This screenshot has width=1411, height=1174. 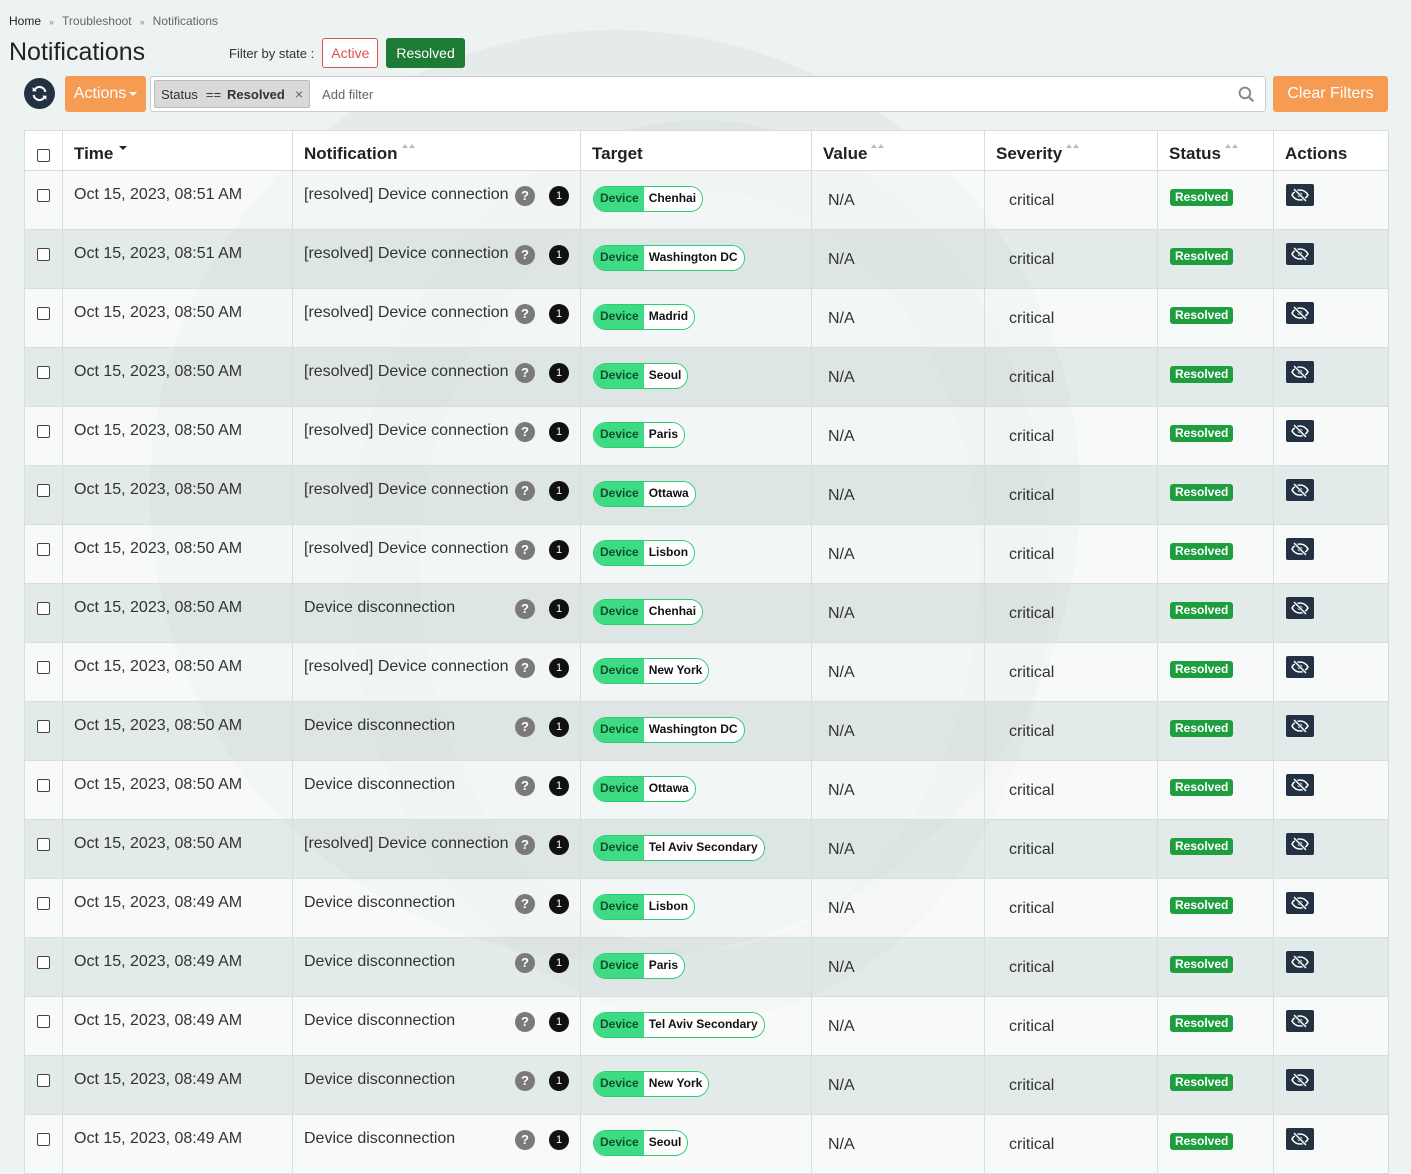 What do you see at coordinates (779, 94) in the screenshot?
I see `add-filter-input` at bounding box center [779, 94].